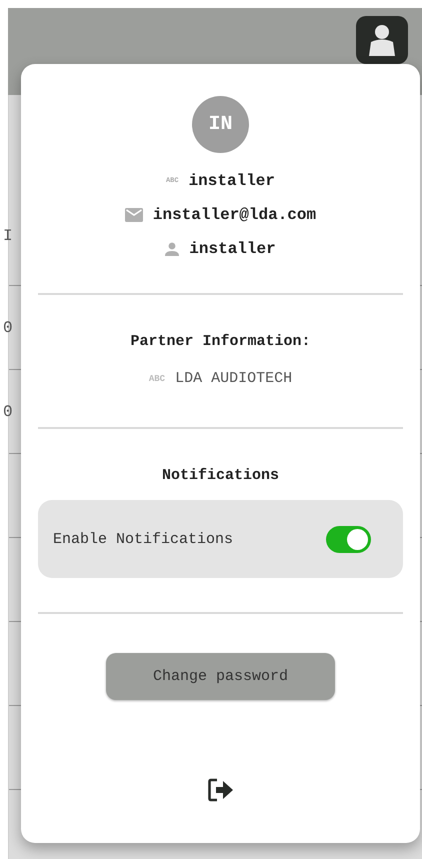  I want to click on abc-icon: ABC, so click(157, 379).